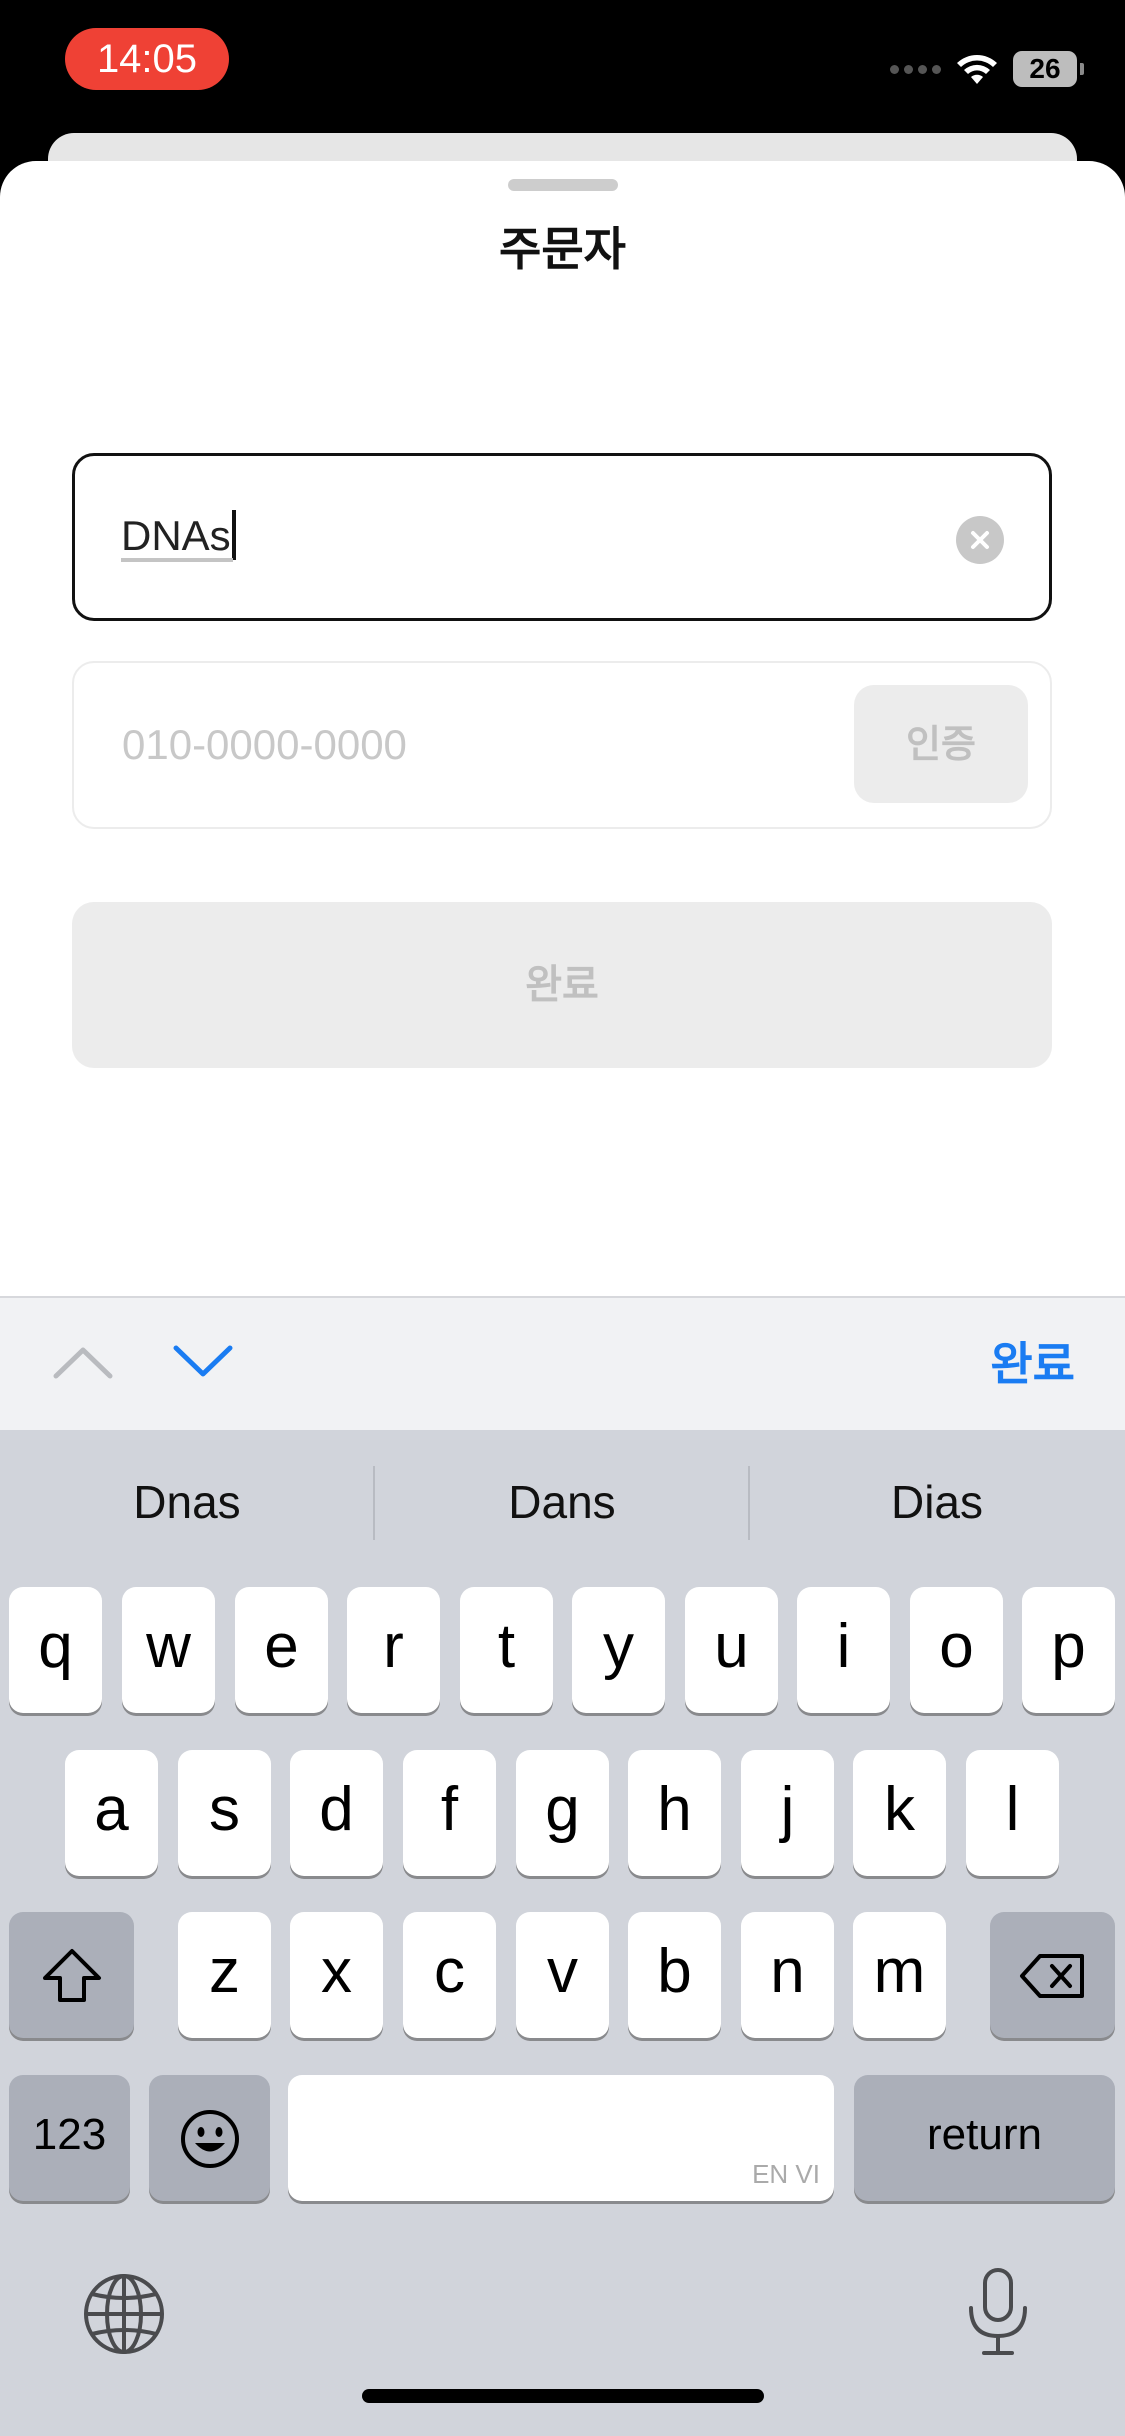 The height and width of the screenshot is (2436, 1125). Describe the element at coordinates (1012, 1813) in the screenshot. I see `key-l: l` at that location.